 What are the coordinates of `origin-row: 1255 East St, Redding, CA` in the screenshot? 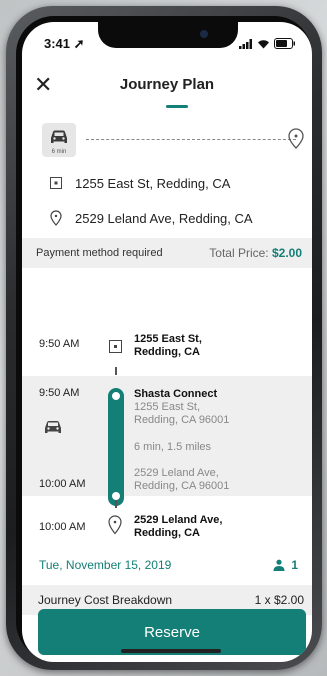 It's located at (167, 183).